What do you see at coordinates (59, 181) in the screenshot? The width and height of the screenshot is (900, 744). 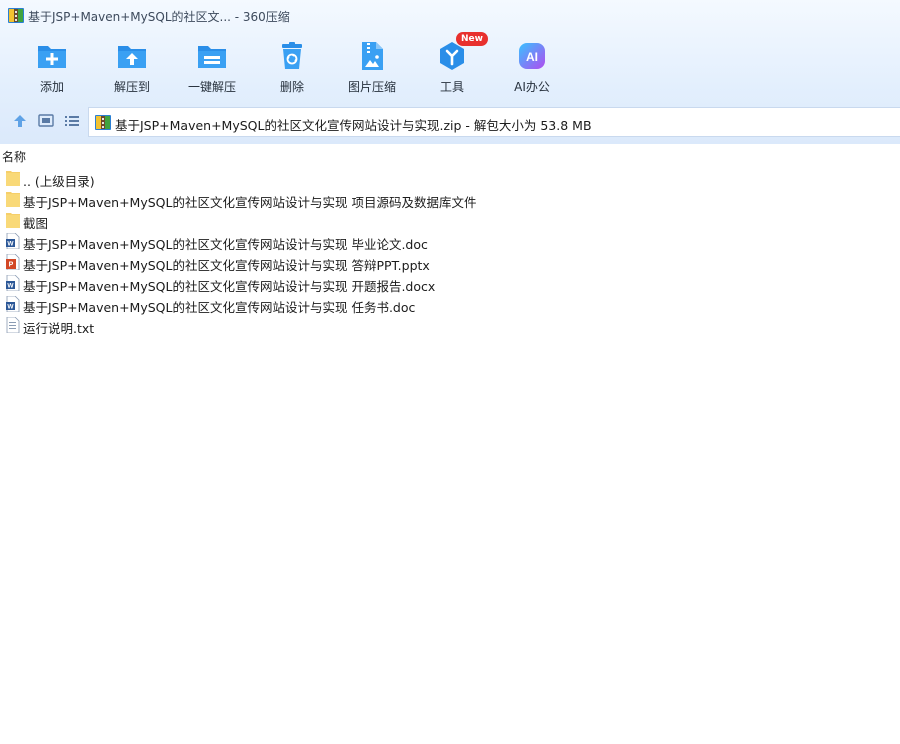 I see `file-name: .. (上级目录)` at bounding box center [59, 181].